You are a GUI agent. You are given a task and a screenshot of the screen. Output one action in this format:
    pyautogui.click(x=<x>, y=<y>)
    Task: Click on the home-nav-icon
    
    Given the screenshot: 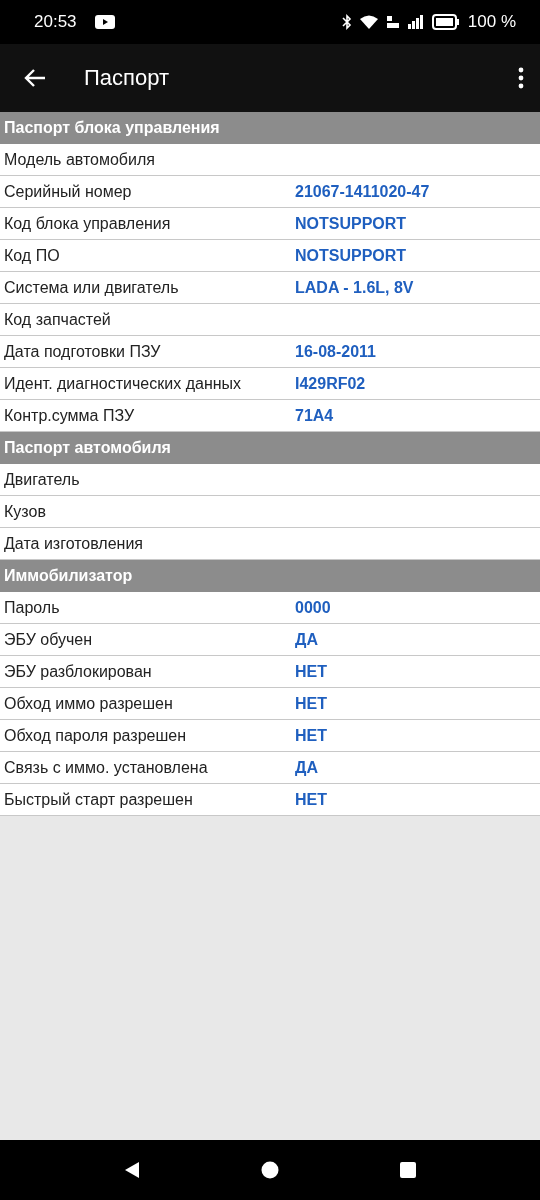 What is the action you would take?
    pyautogui.click(x=270, y=1170)
    